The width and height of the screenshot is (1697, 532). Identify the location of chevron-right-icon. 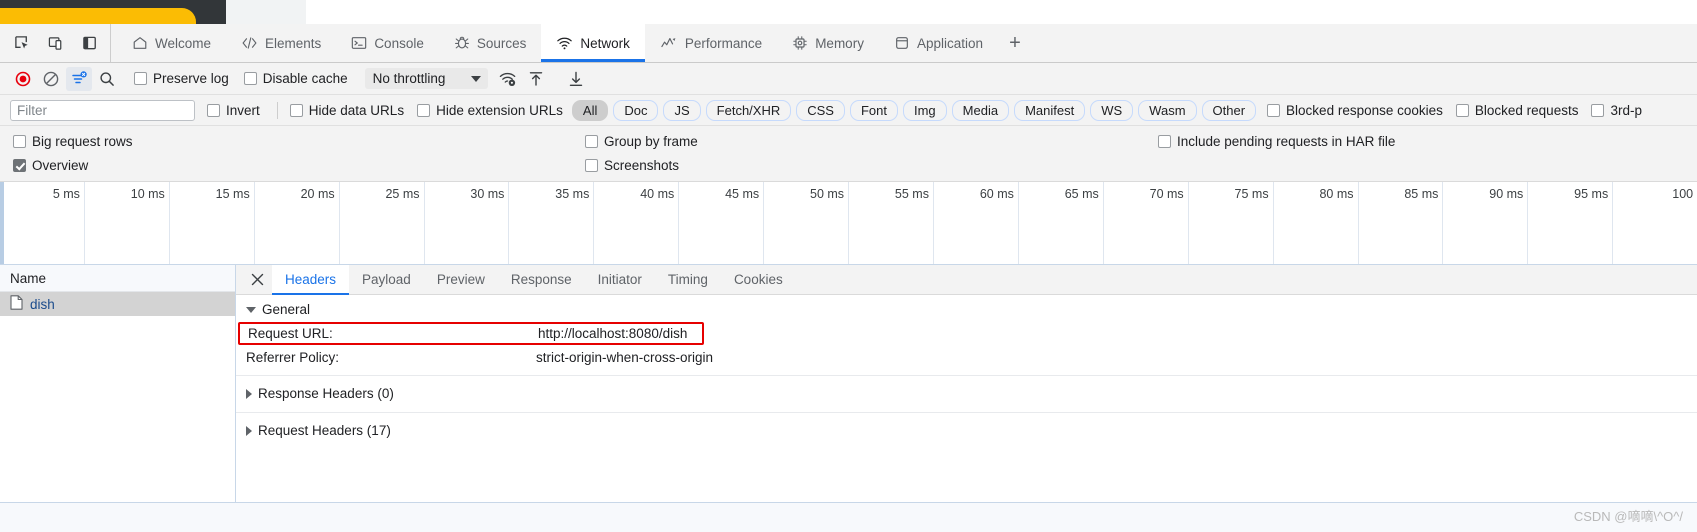
(249, 430).